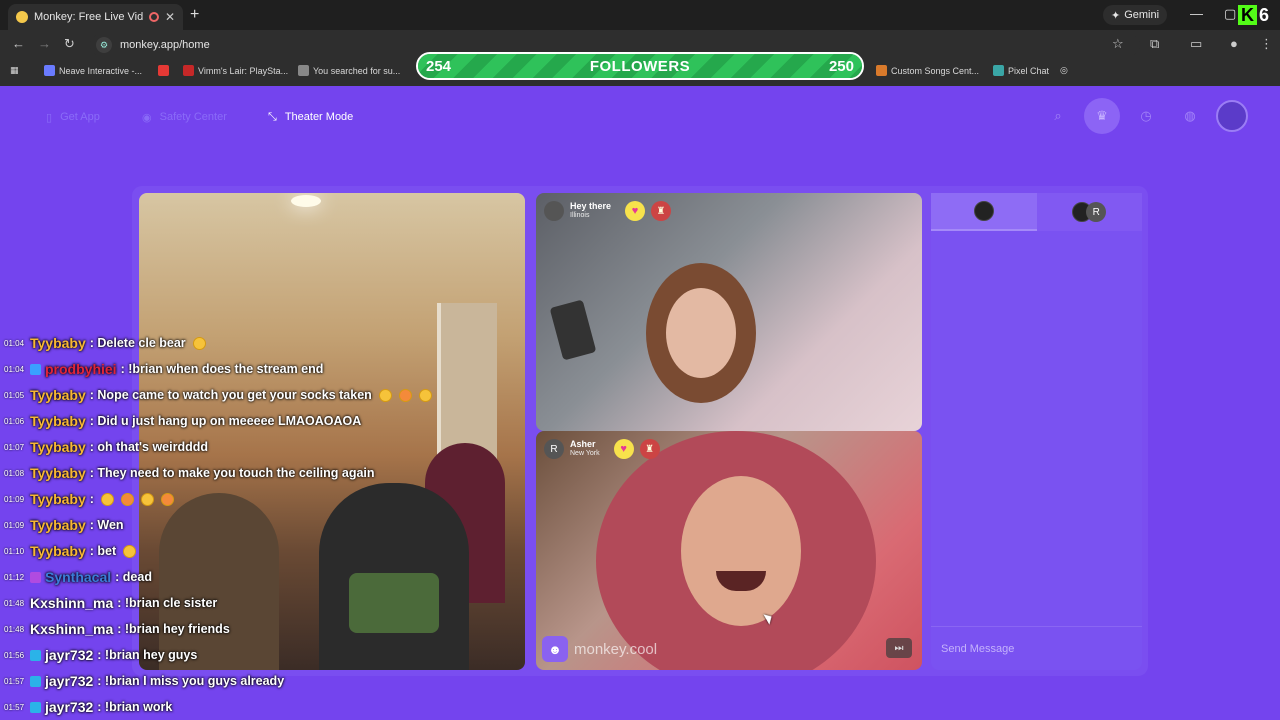 This screenshot has height=720, width=1280. What do you see at coordinates (661, 211) in the screenshot?
I see `badge-icon: ♜` at bounding box center [661, 211].